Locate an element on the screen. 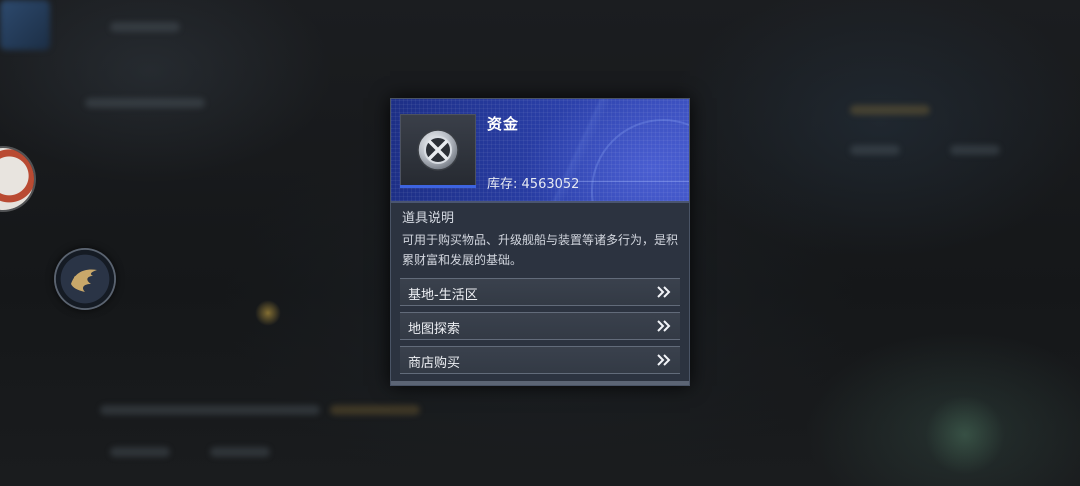 The width and height of the screenshot is (1080, 486). modal-bottom-border is located at coordinates (540, 383).